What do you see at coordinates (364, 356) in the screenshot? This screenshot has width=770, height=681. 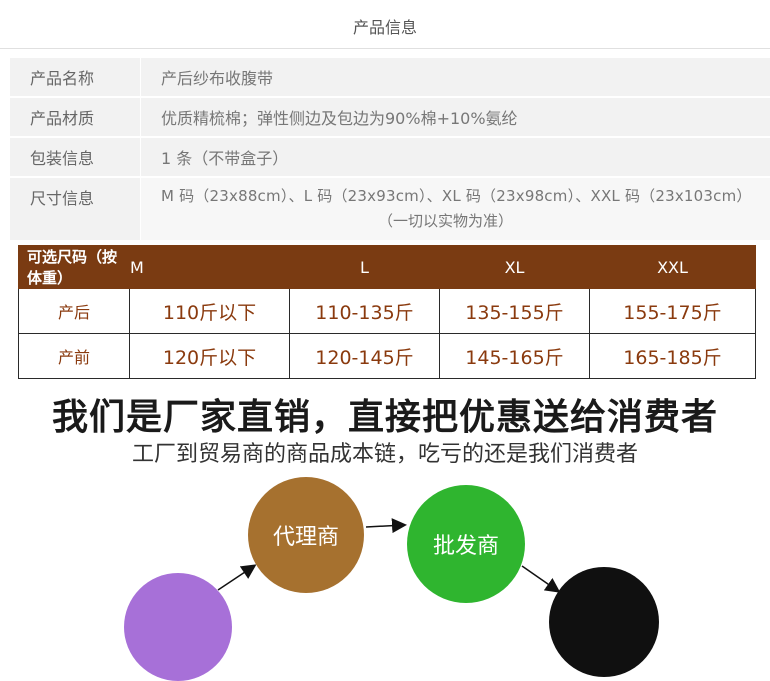 I see `table-cell: 120-145斤` at bounding box center [364, 356].